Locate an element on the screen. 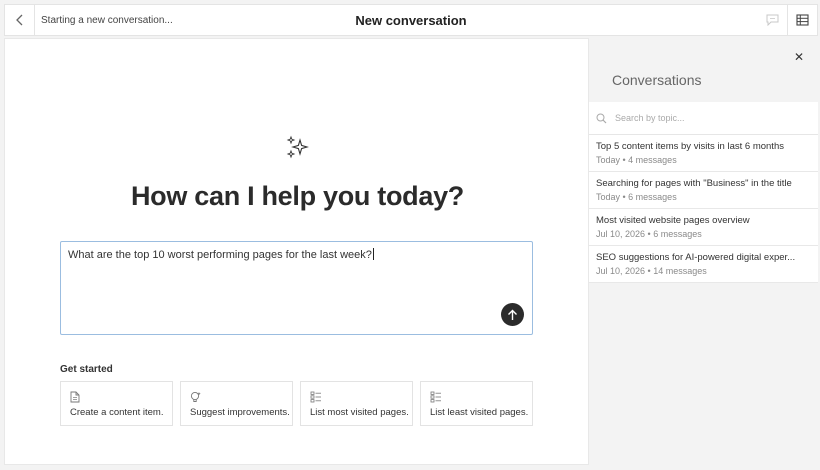  conversation-title: Most visited website pages overview is located at coordinates (673, 220).